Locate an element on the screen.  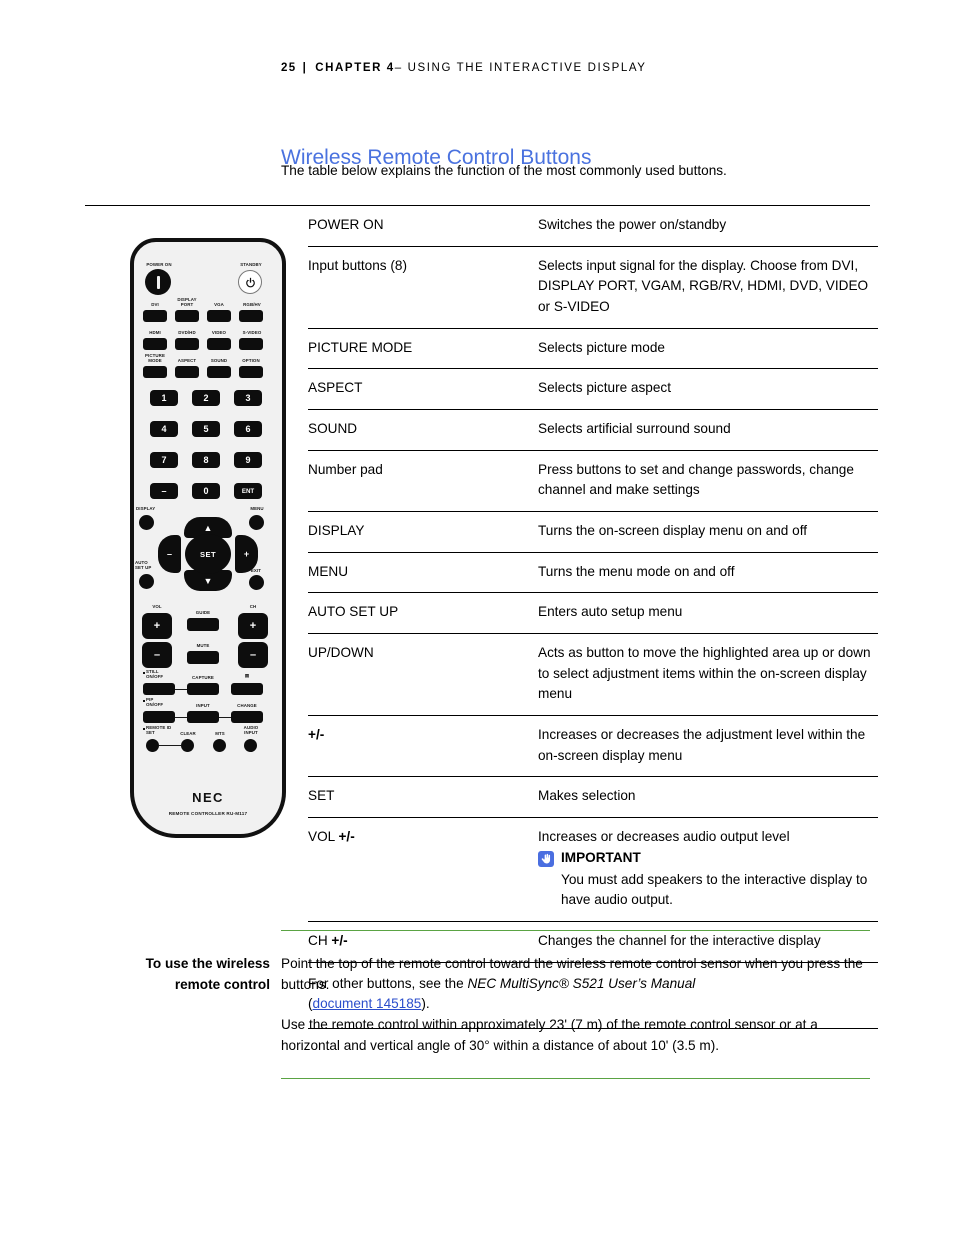
table-row: POWER ON Switches the power on/standby is located at coordinates (593, 226).